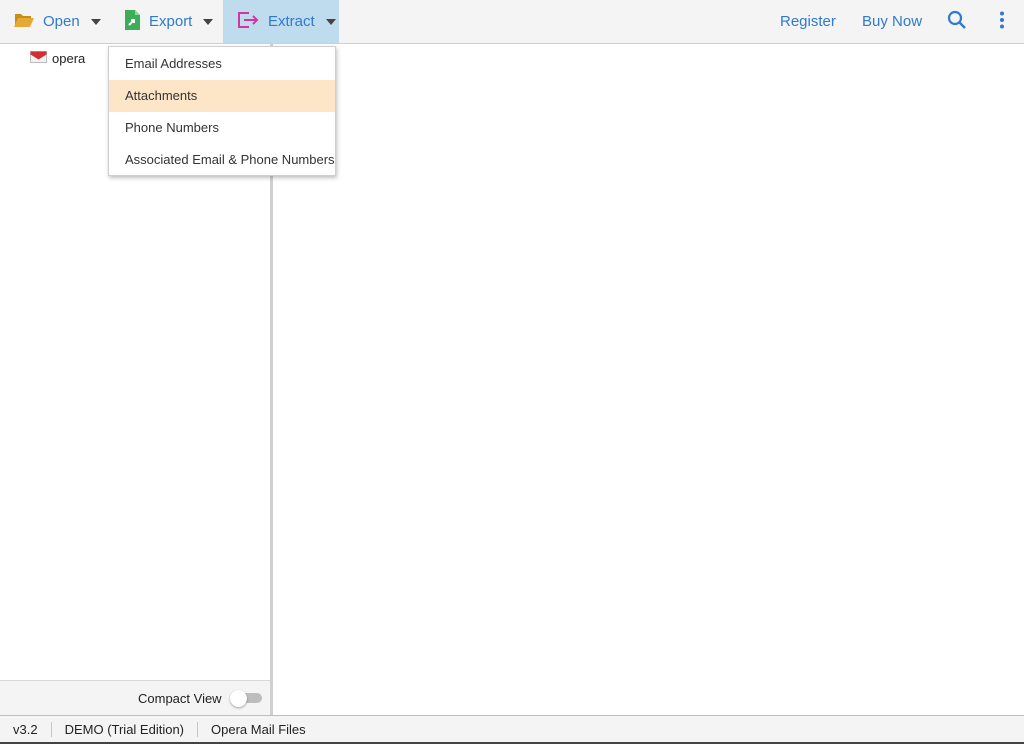  I want to click on more-vertical-icon, so click(1002, 22).